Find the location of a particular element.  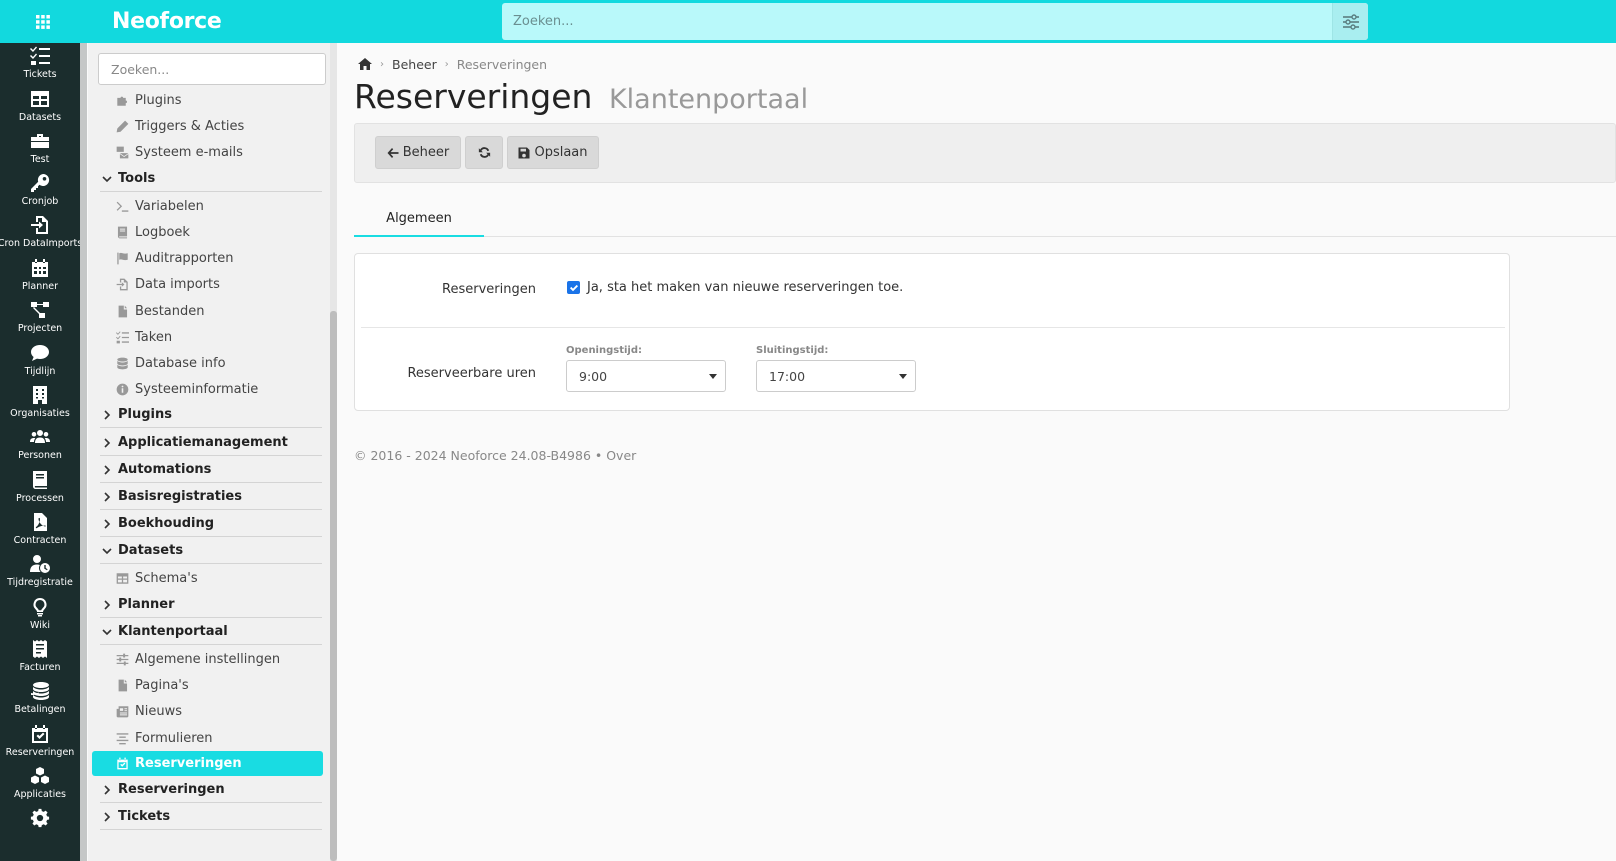

rail-item-organisaties: Organisaties is located at coordinates (40, 404).